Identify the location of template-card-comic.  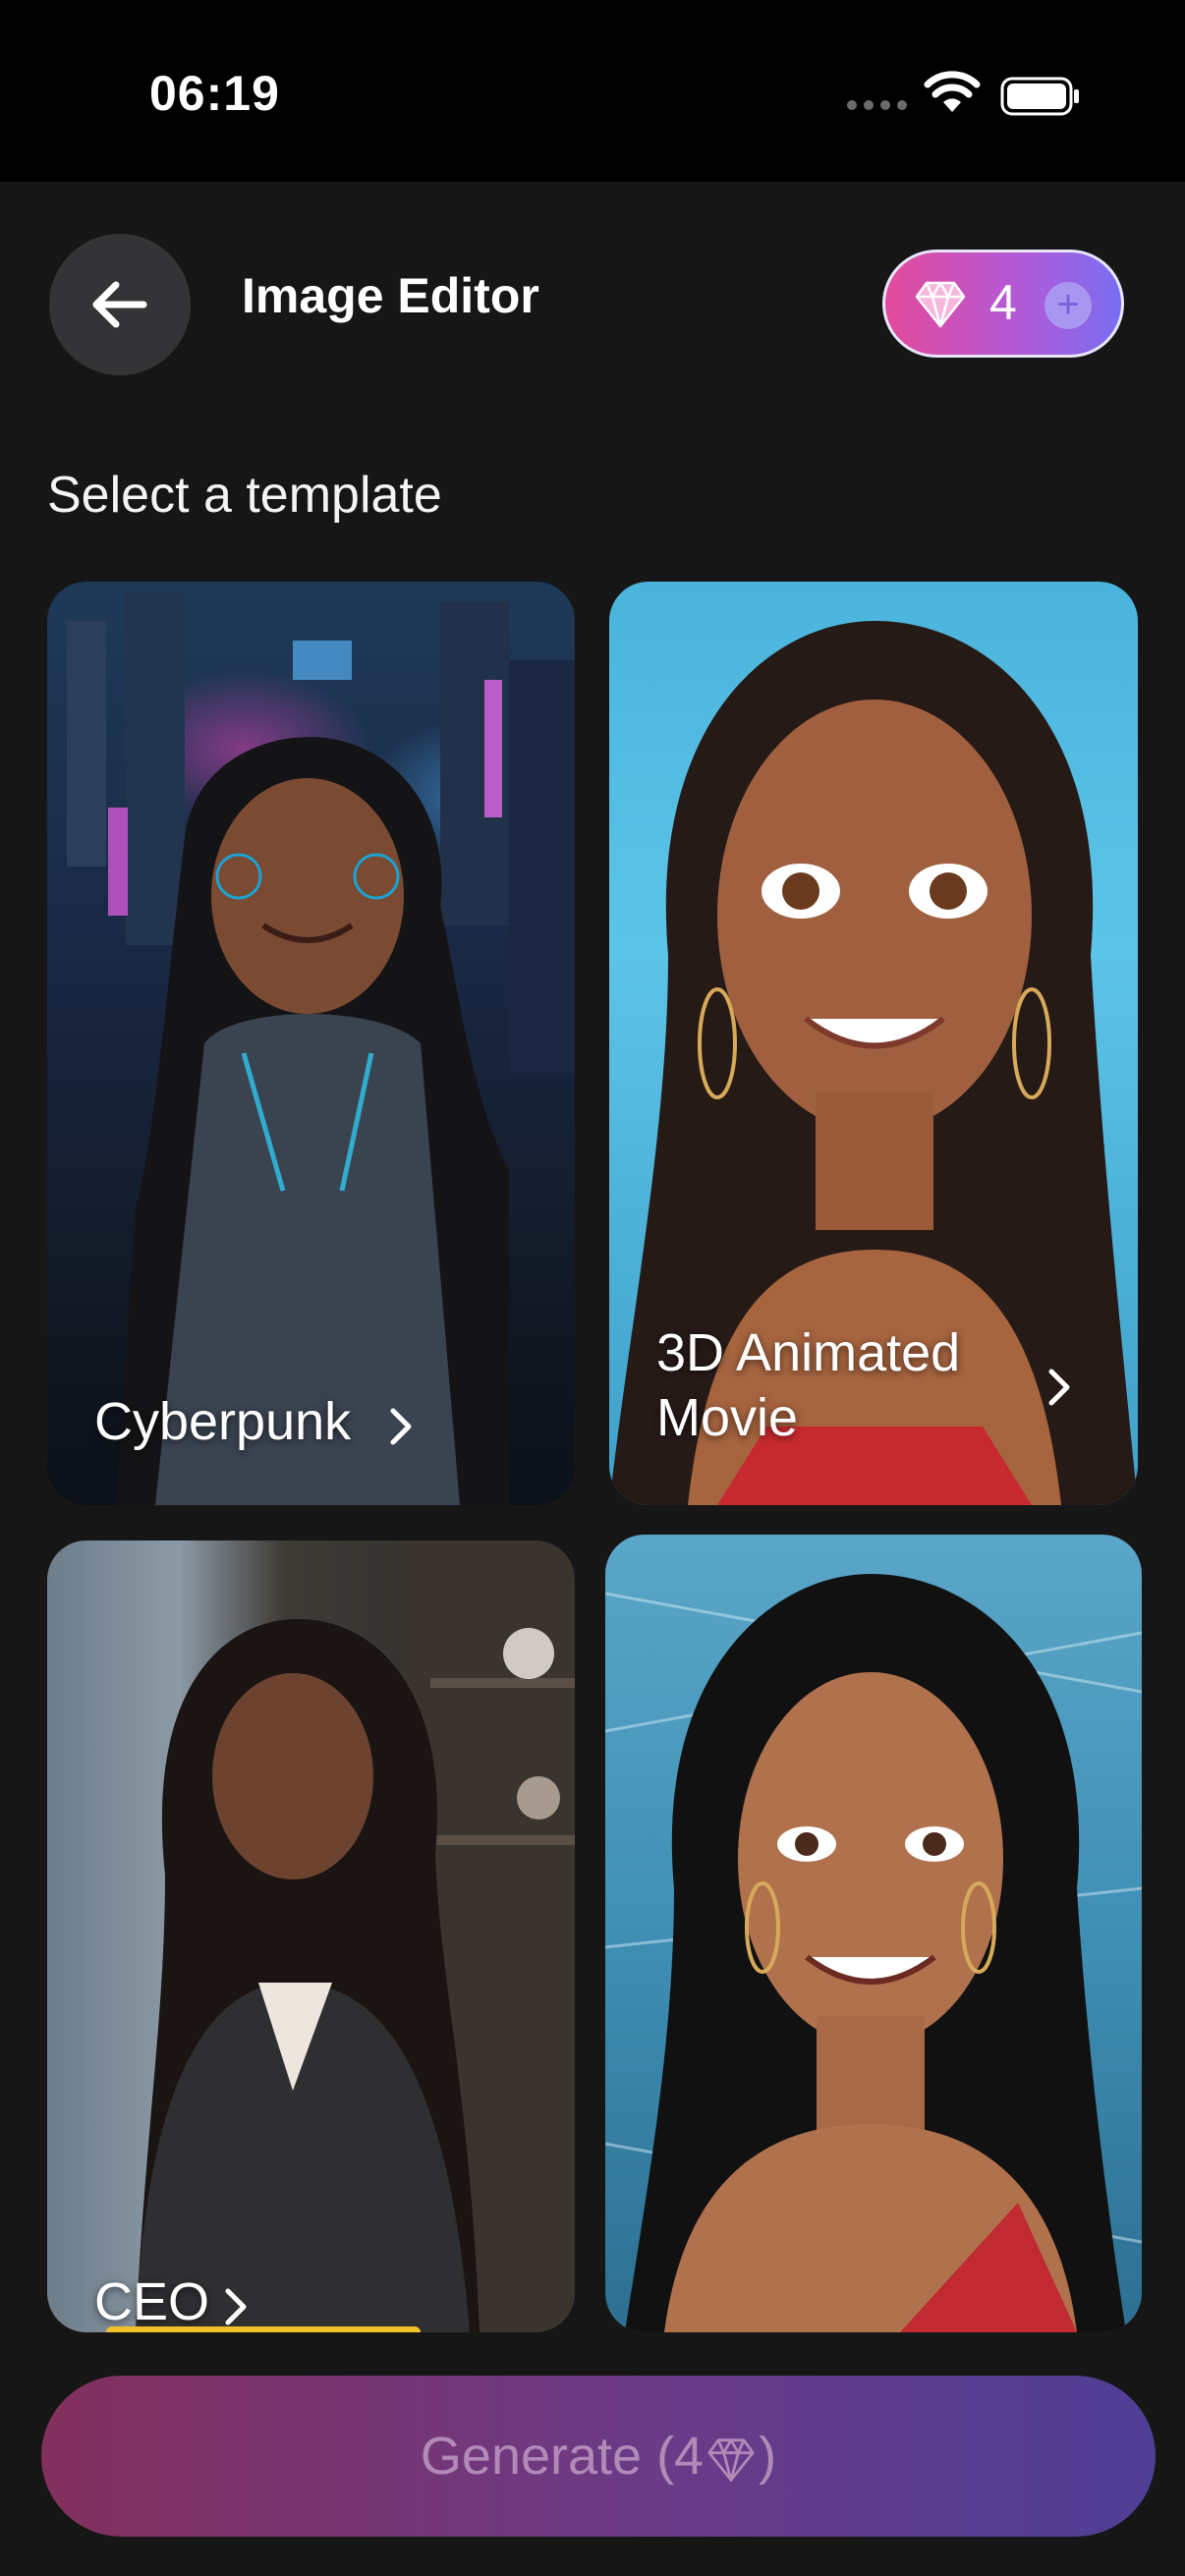
(874, 1933).